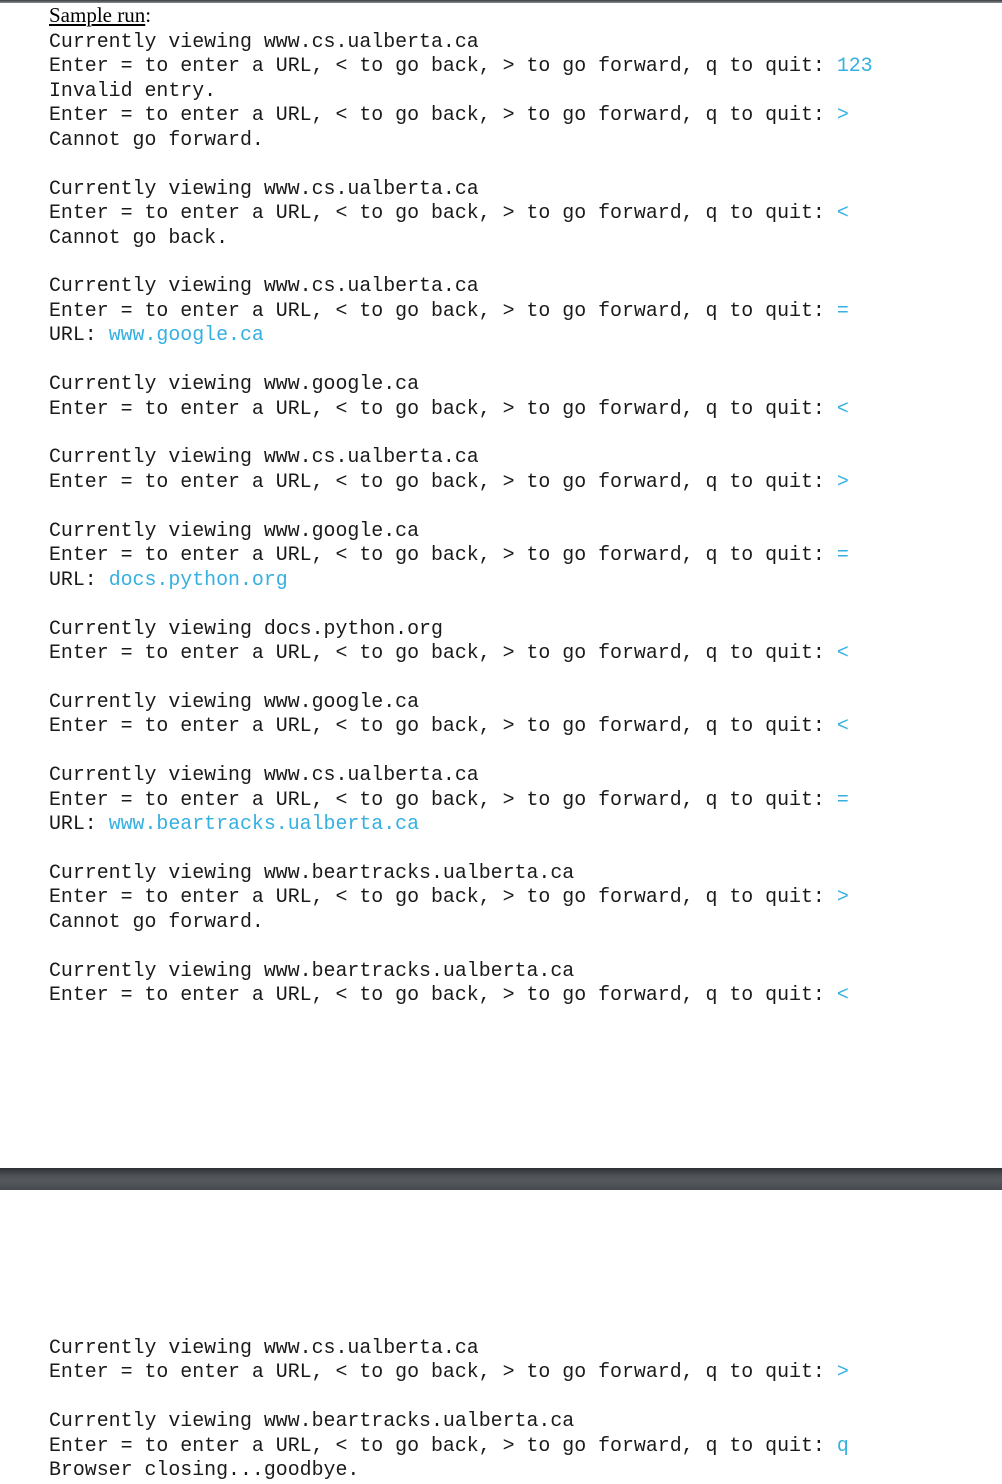 This screenshot has width=1002, height=1484. What do you see at coordinates (461, 140) in the screenshot?
I see `console-line: Cannot go forward.` at bounding box center [461, 140].